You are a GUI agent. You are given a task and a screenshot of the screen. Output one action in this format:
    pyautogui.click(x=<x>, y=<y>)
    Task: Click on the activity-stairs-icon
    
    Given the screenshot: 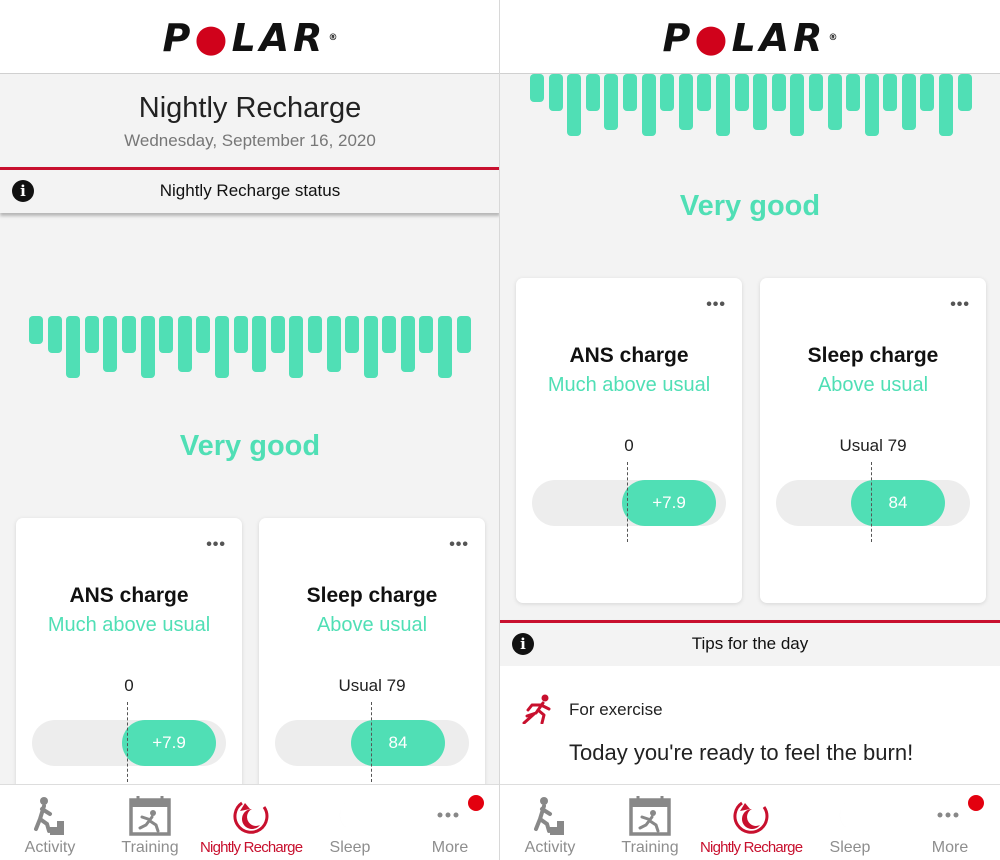 What is the action you would take?
    pyautogui.click(x=49, y=816)
    